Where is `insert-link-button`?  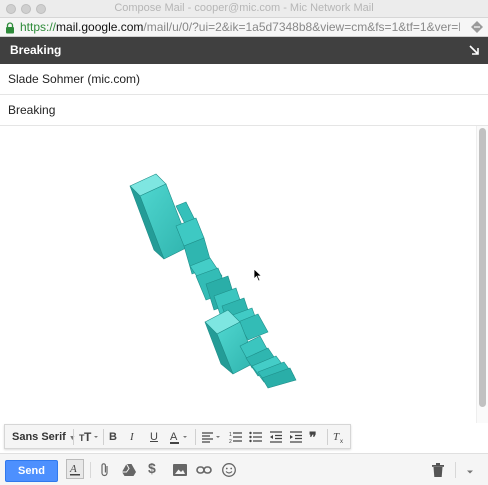 insert-link-button is located at coordinates (204, 472).